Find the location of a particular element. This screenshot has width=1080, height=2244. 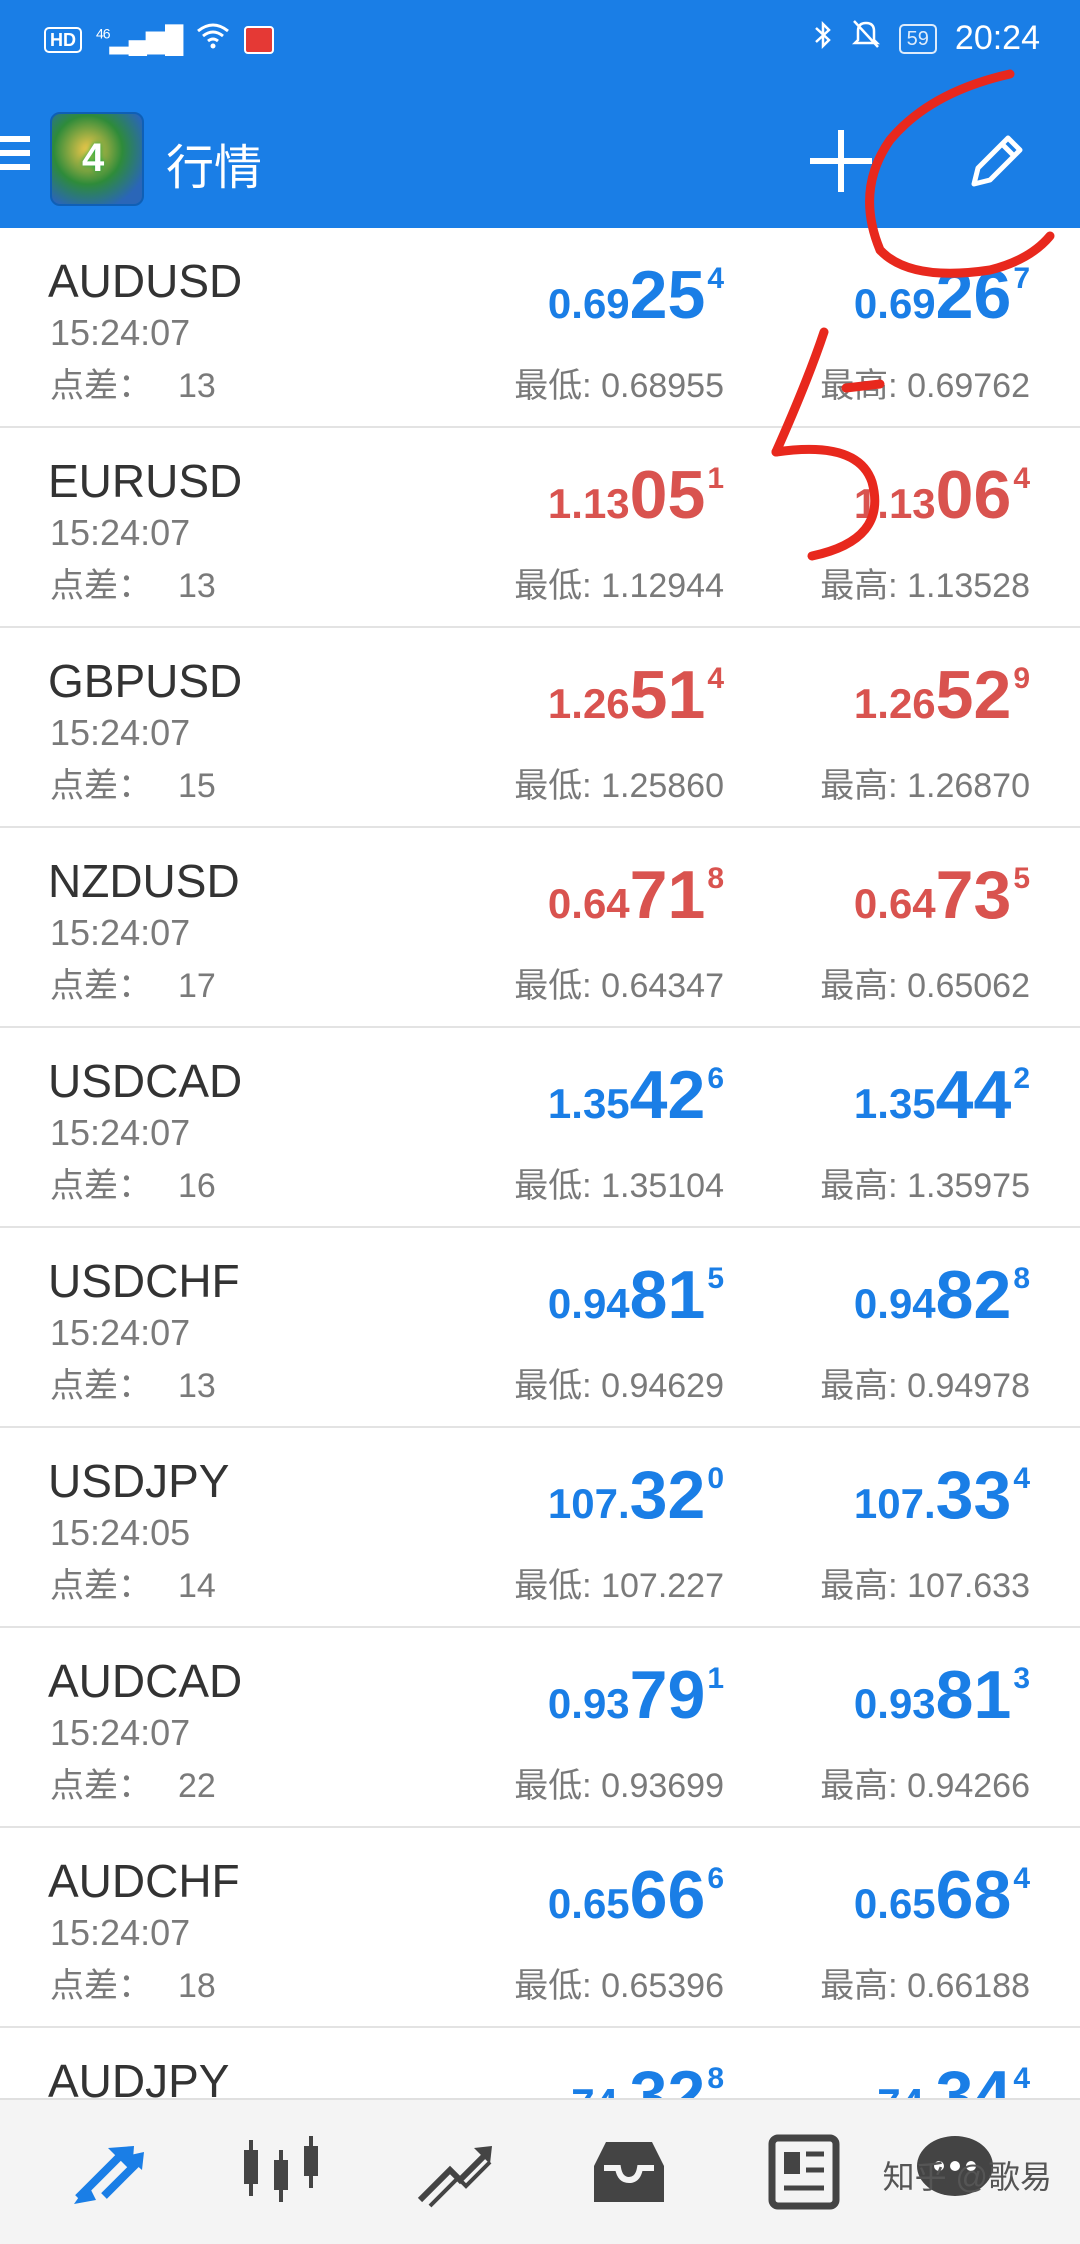

bid-price: 0.64718 is located at coordinates (574, 895).